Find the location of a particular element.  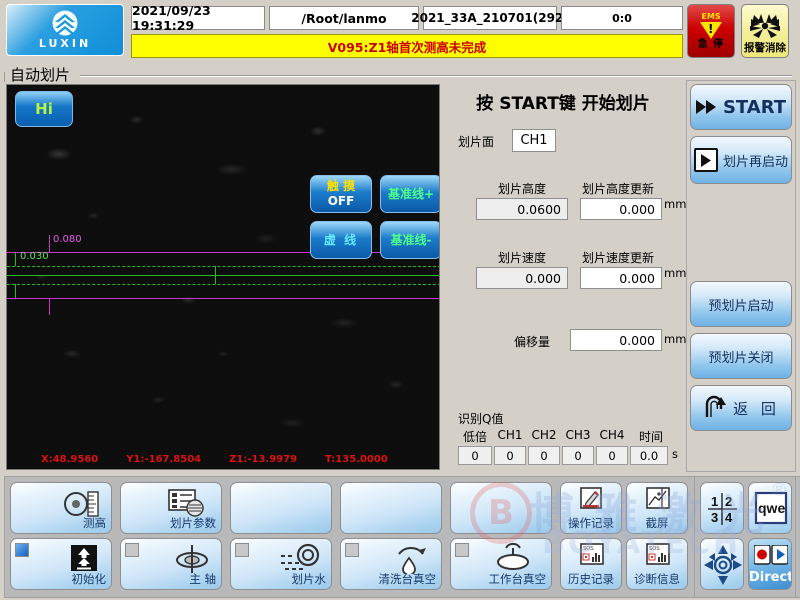

magenta-measure-tick-top is located at coordinates (49, 243).